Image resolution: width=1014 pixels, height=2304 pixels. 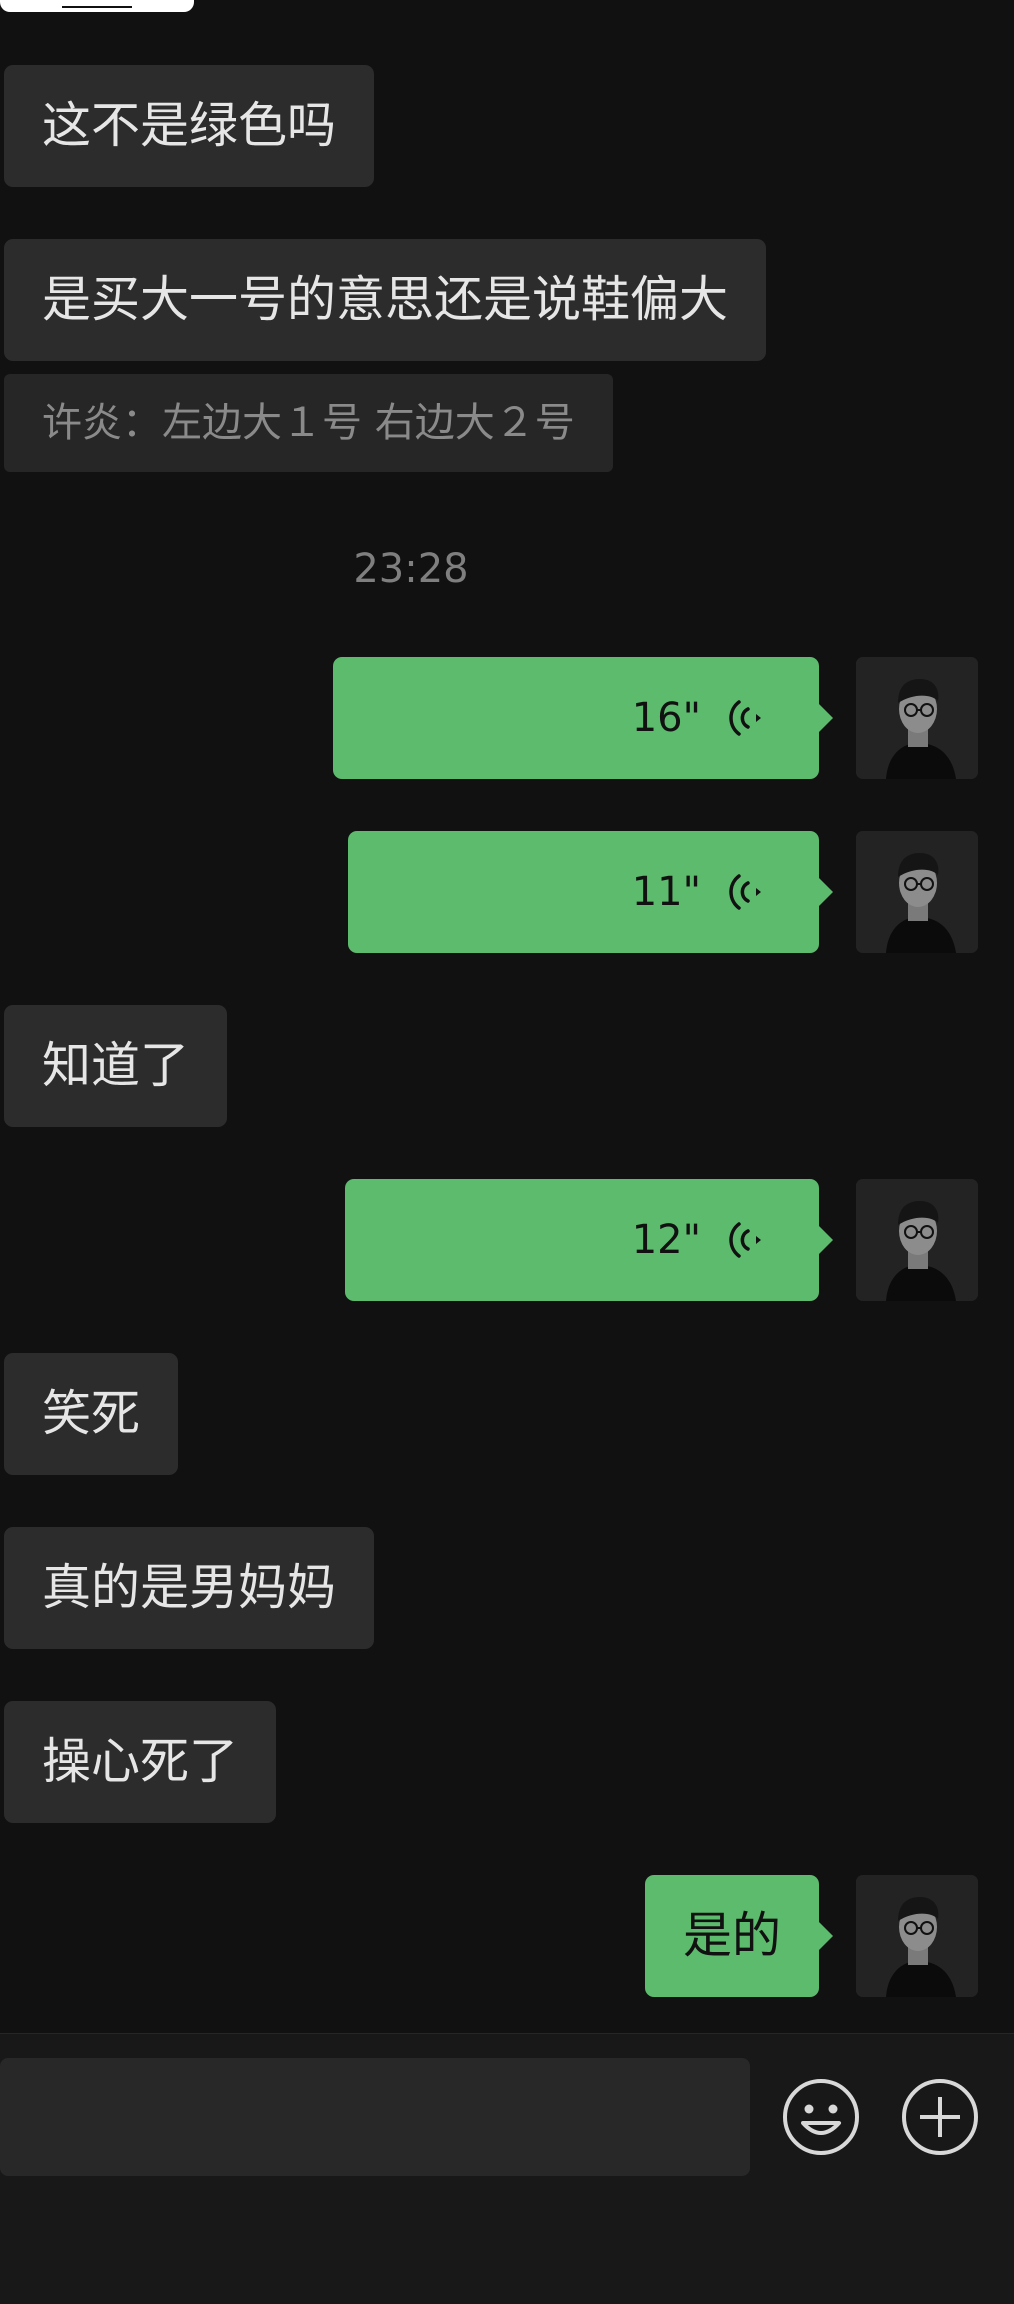 What do you see at coordinates (590, 892) in the screenshot?
I see `voice-message-bubble: 11"` at bounding box center [590, 892].